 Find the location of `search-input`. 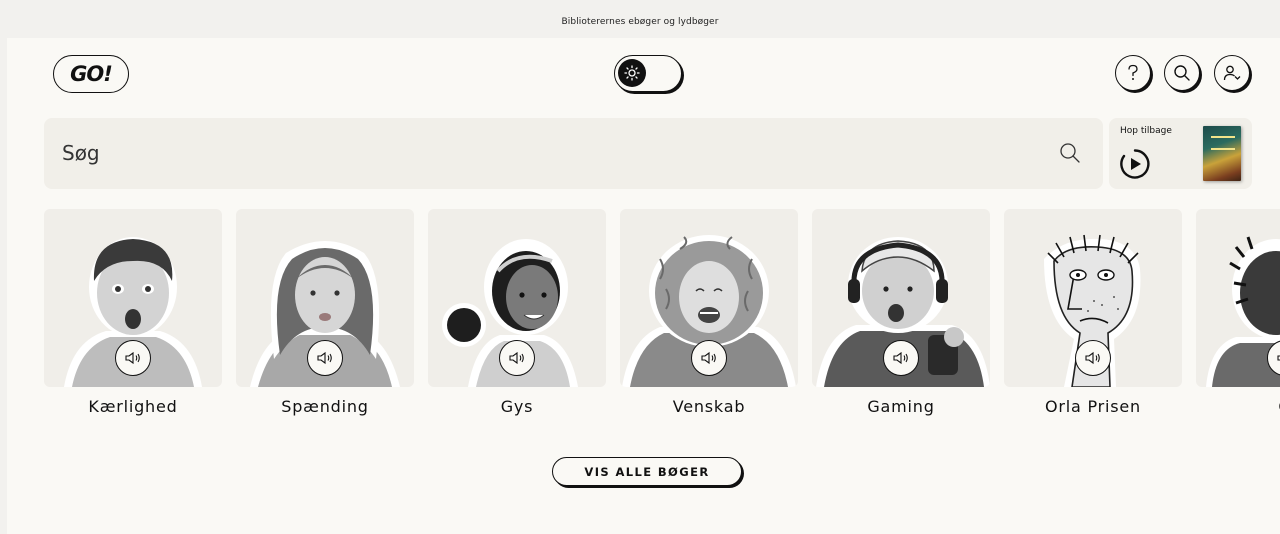

search-input is located at coordinates (542, 153).